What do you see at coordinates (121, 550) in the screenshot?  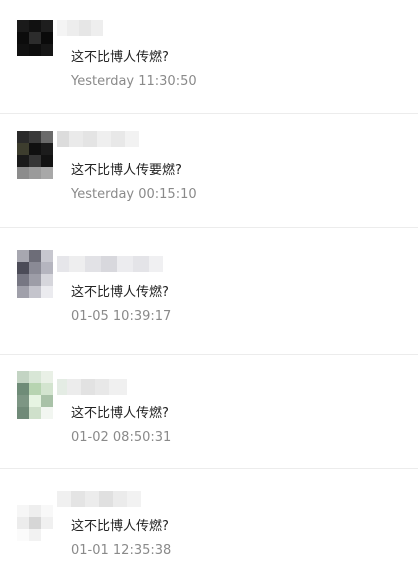 I see `message-time: 01-01 12:35:38` at bounding box center [121, 550].